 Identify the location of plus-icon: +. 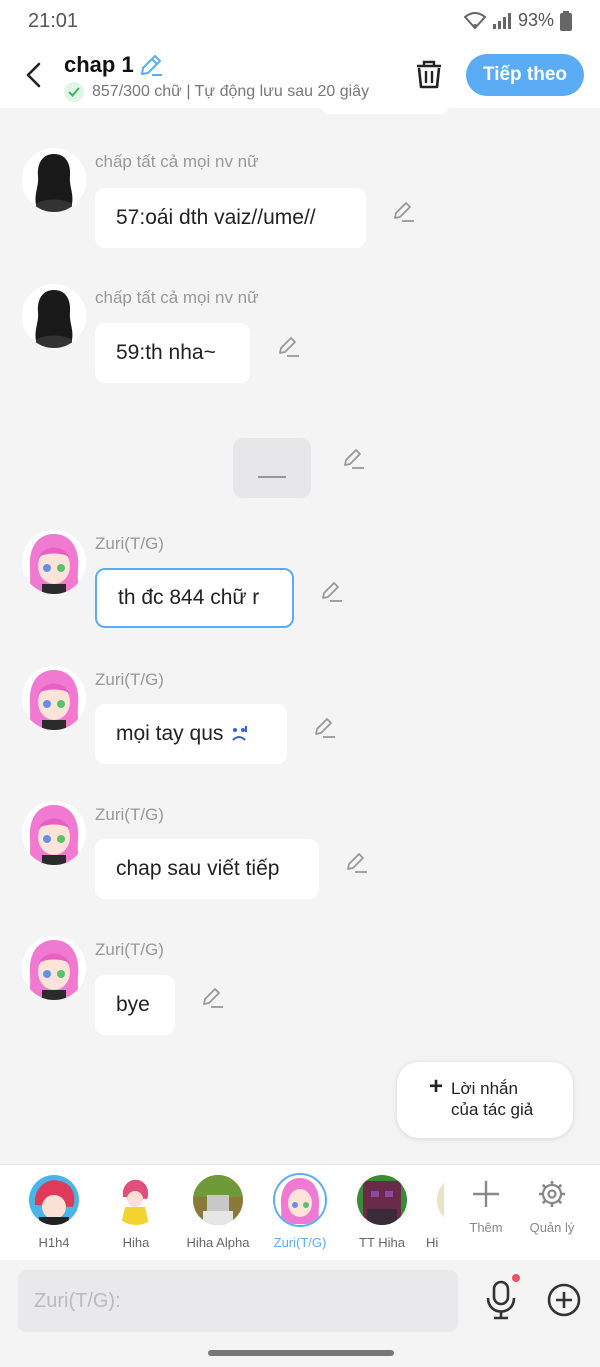
(436, 1086).